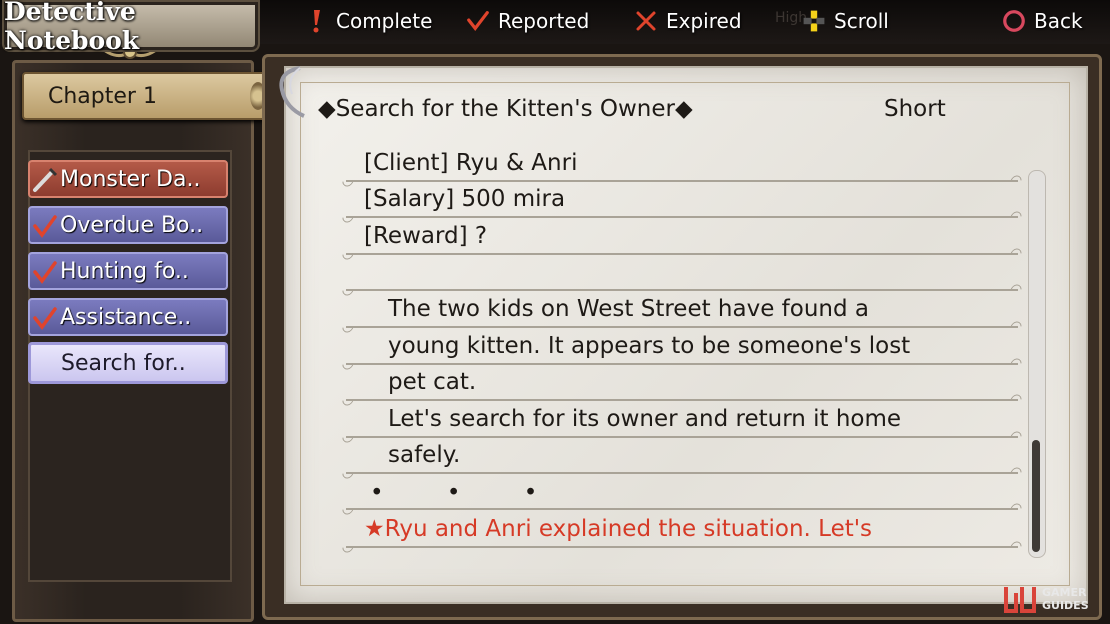 This screenshot has width=1110, height=624. Describe the element at coordinates (316, 21) in the screenshot. I see `exclamation-icon` at that location.